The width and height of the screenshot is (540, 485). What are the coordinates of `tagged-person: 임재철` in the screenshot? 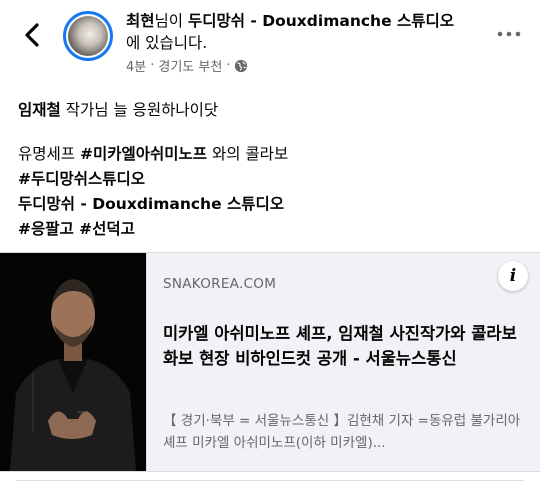 It's located at (39, 110).